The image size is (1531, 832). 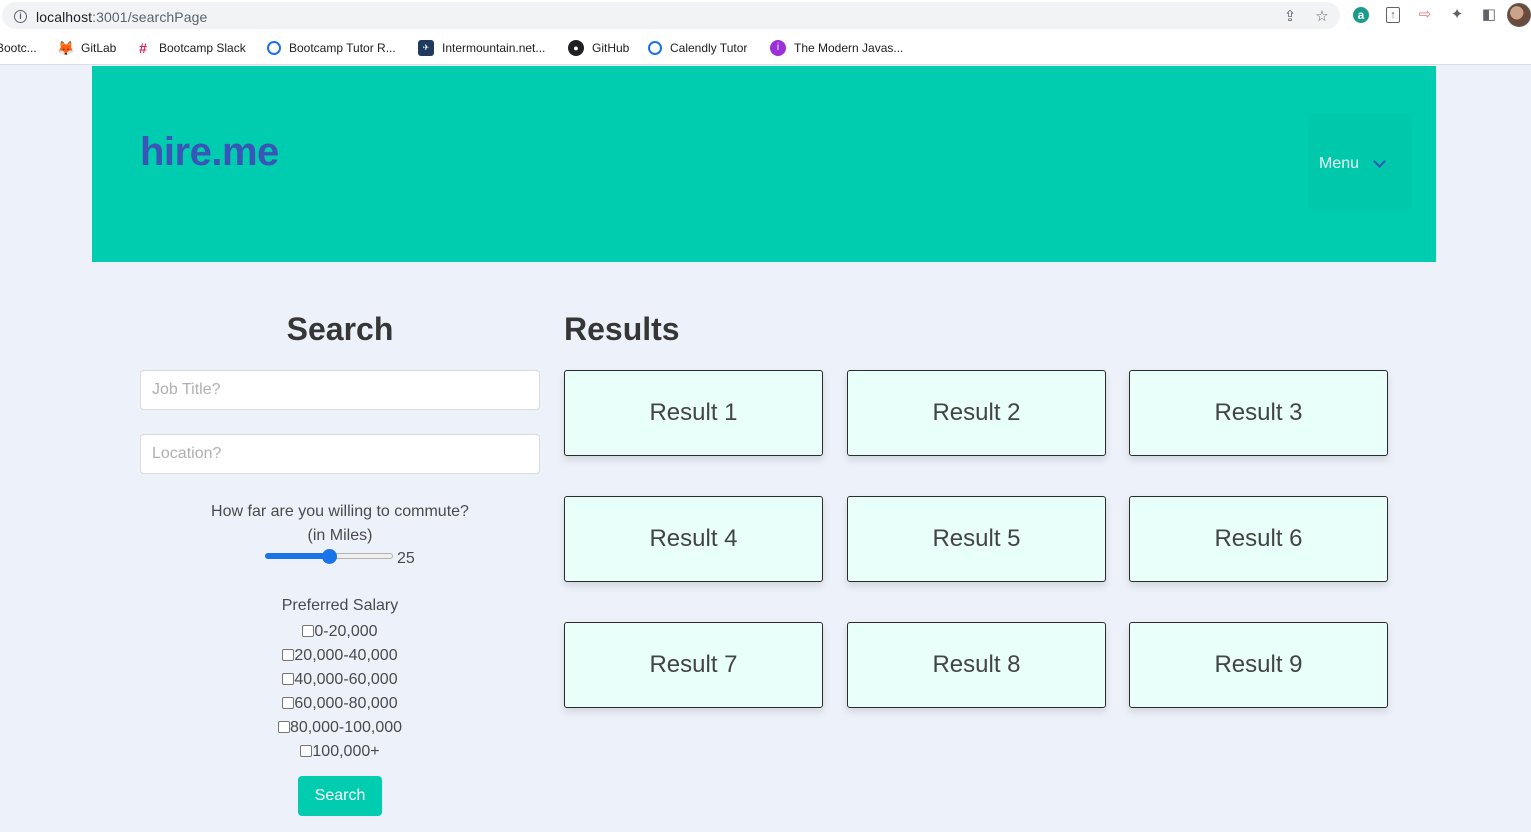 I want to click on location-input, so click(x=340, y=454).